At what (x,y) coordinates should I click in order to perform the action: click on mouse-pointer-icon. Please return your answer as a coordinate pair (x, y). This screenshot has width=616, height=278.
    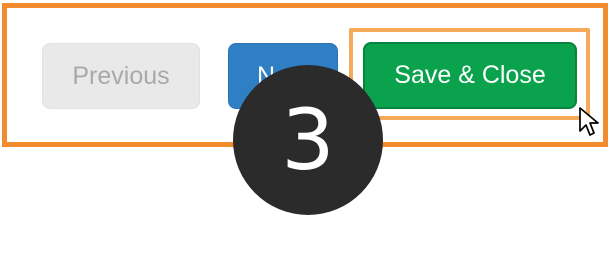
    Looking at the image, I should click on (589, 121).